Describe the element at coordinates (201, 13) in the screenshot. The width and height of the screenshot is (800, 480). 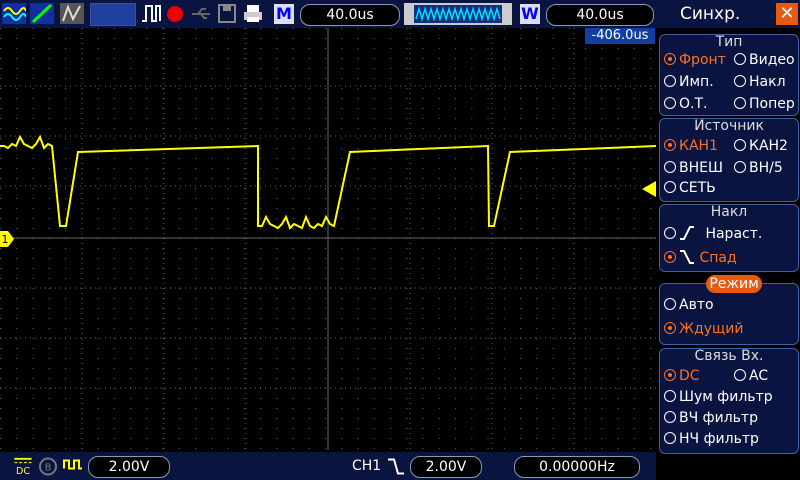
I see `usb-icon` at that location.